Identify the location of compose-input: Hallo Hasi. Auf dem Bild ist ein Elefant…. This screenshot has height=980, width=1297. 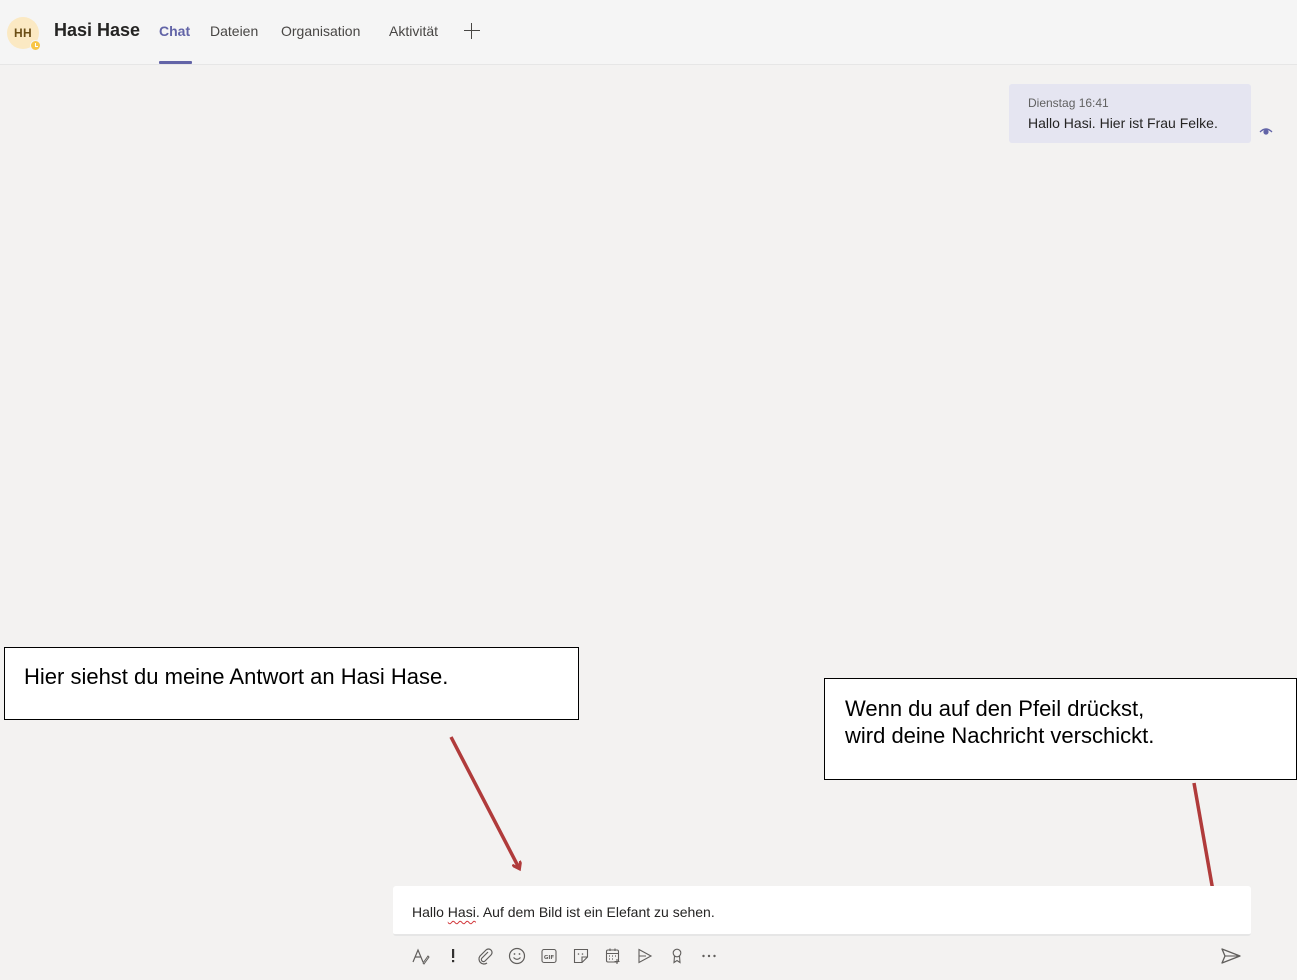
(822, 911).